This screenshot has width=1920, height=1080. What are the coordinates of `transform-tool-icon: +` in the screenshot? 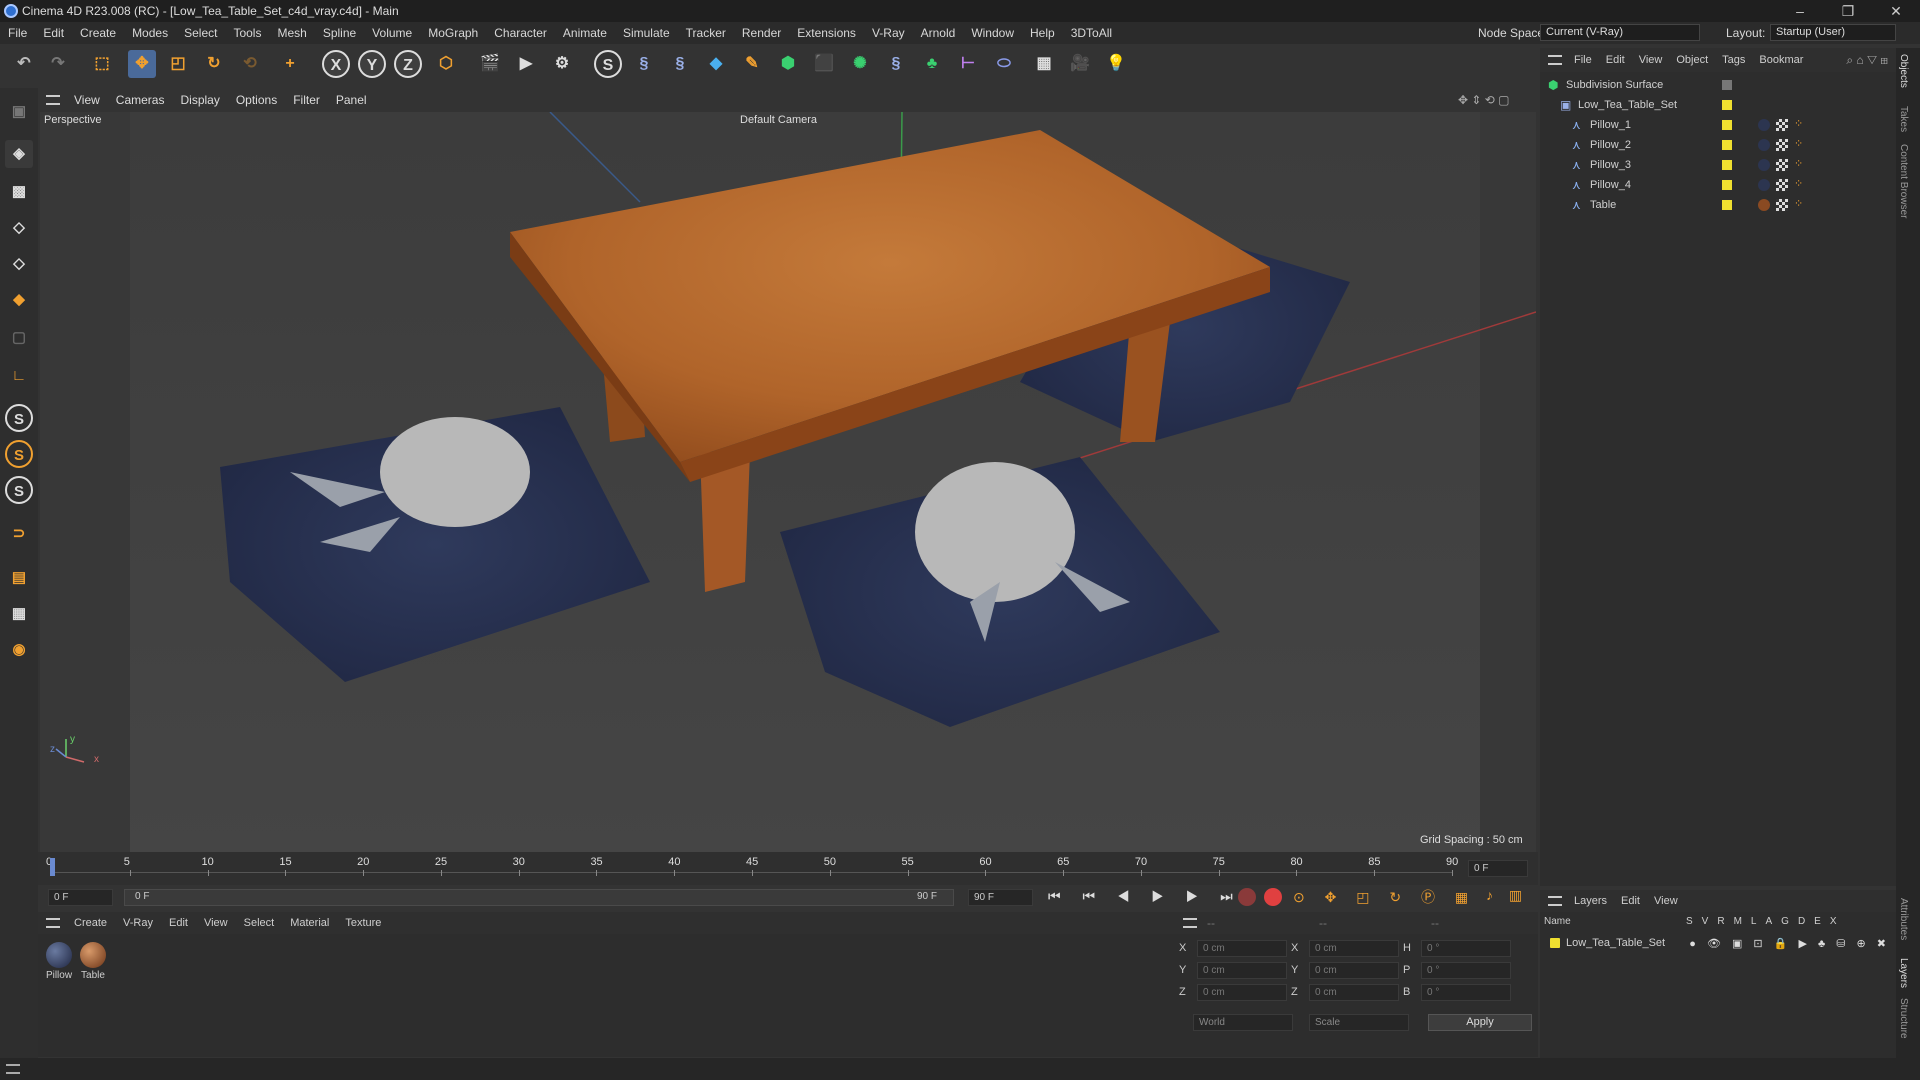 It's located at (290, 64).